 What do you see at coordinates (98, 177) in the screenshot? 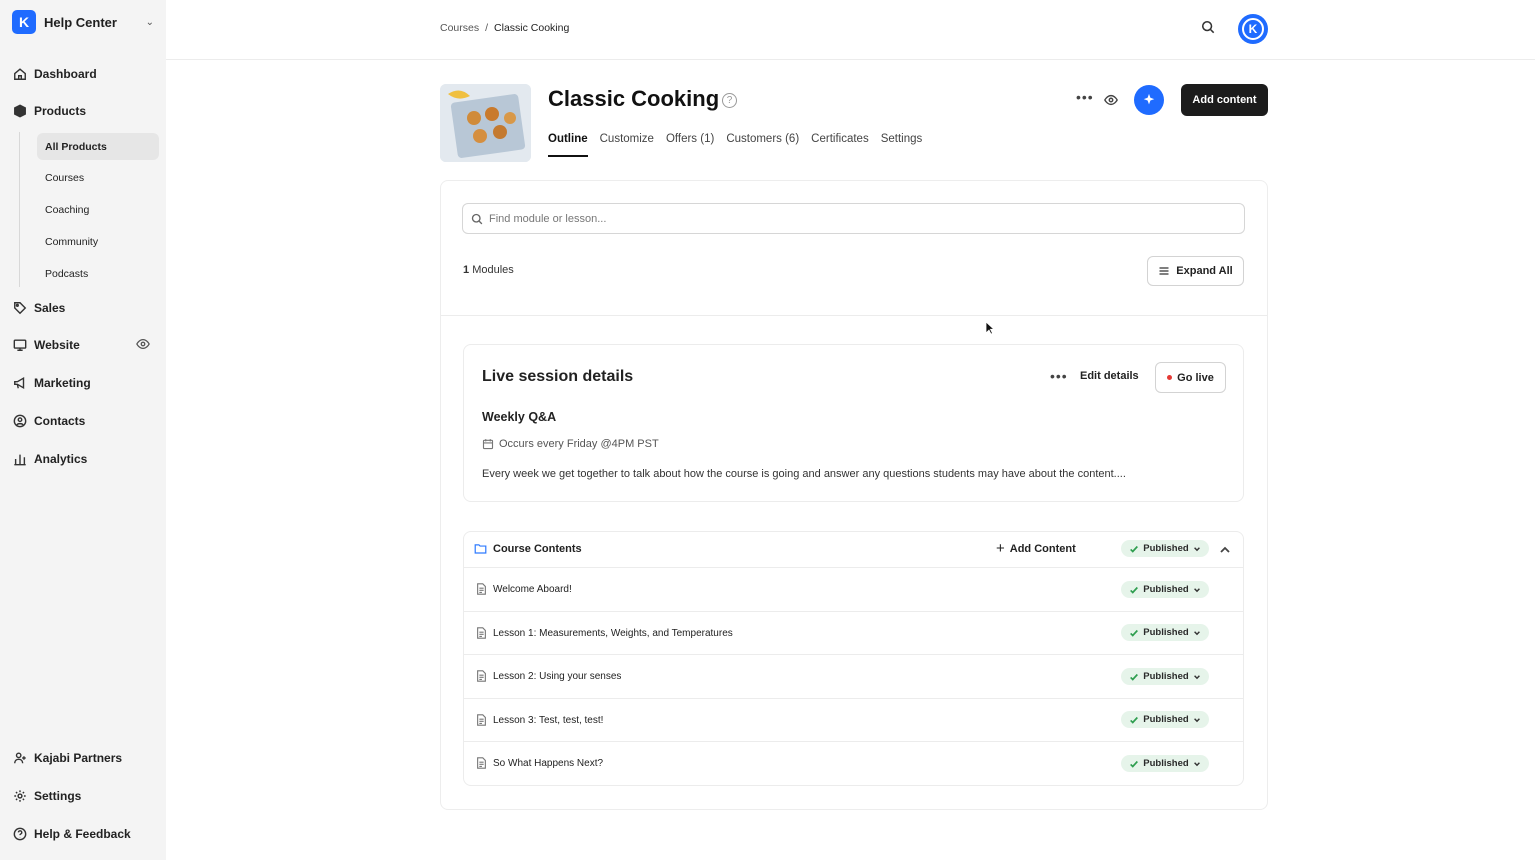
I see `subnav-courses: Courses` at bounding box center [98, 177].